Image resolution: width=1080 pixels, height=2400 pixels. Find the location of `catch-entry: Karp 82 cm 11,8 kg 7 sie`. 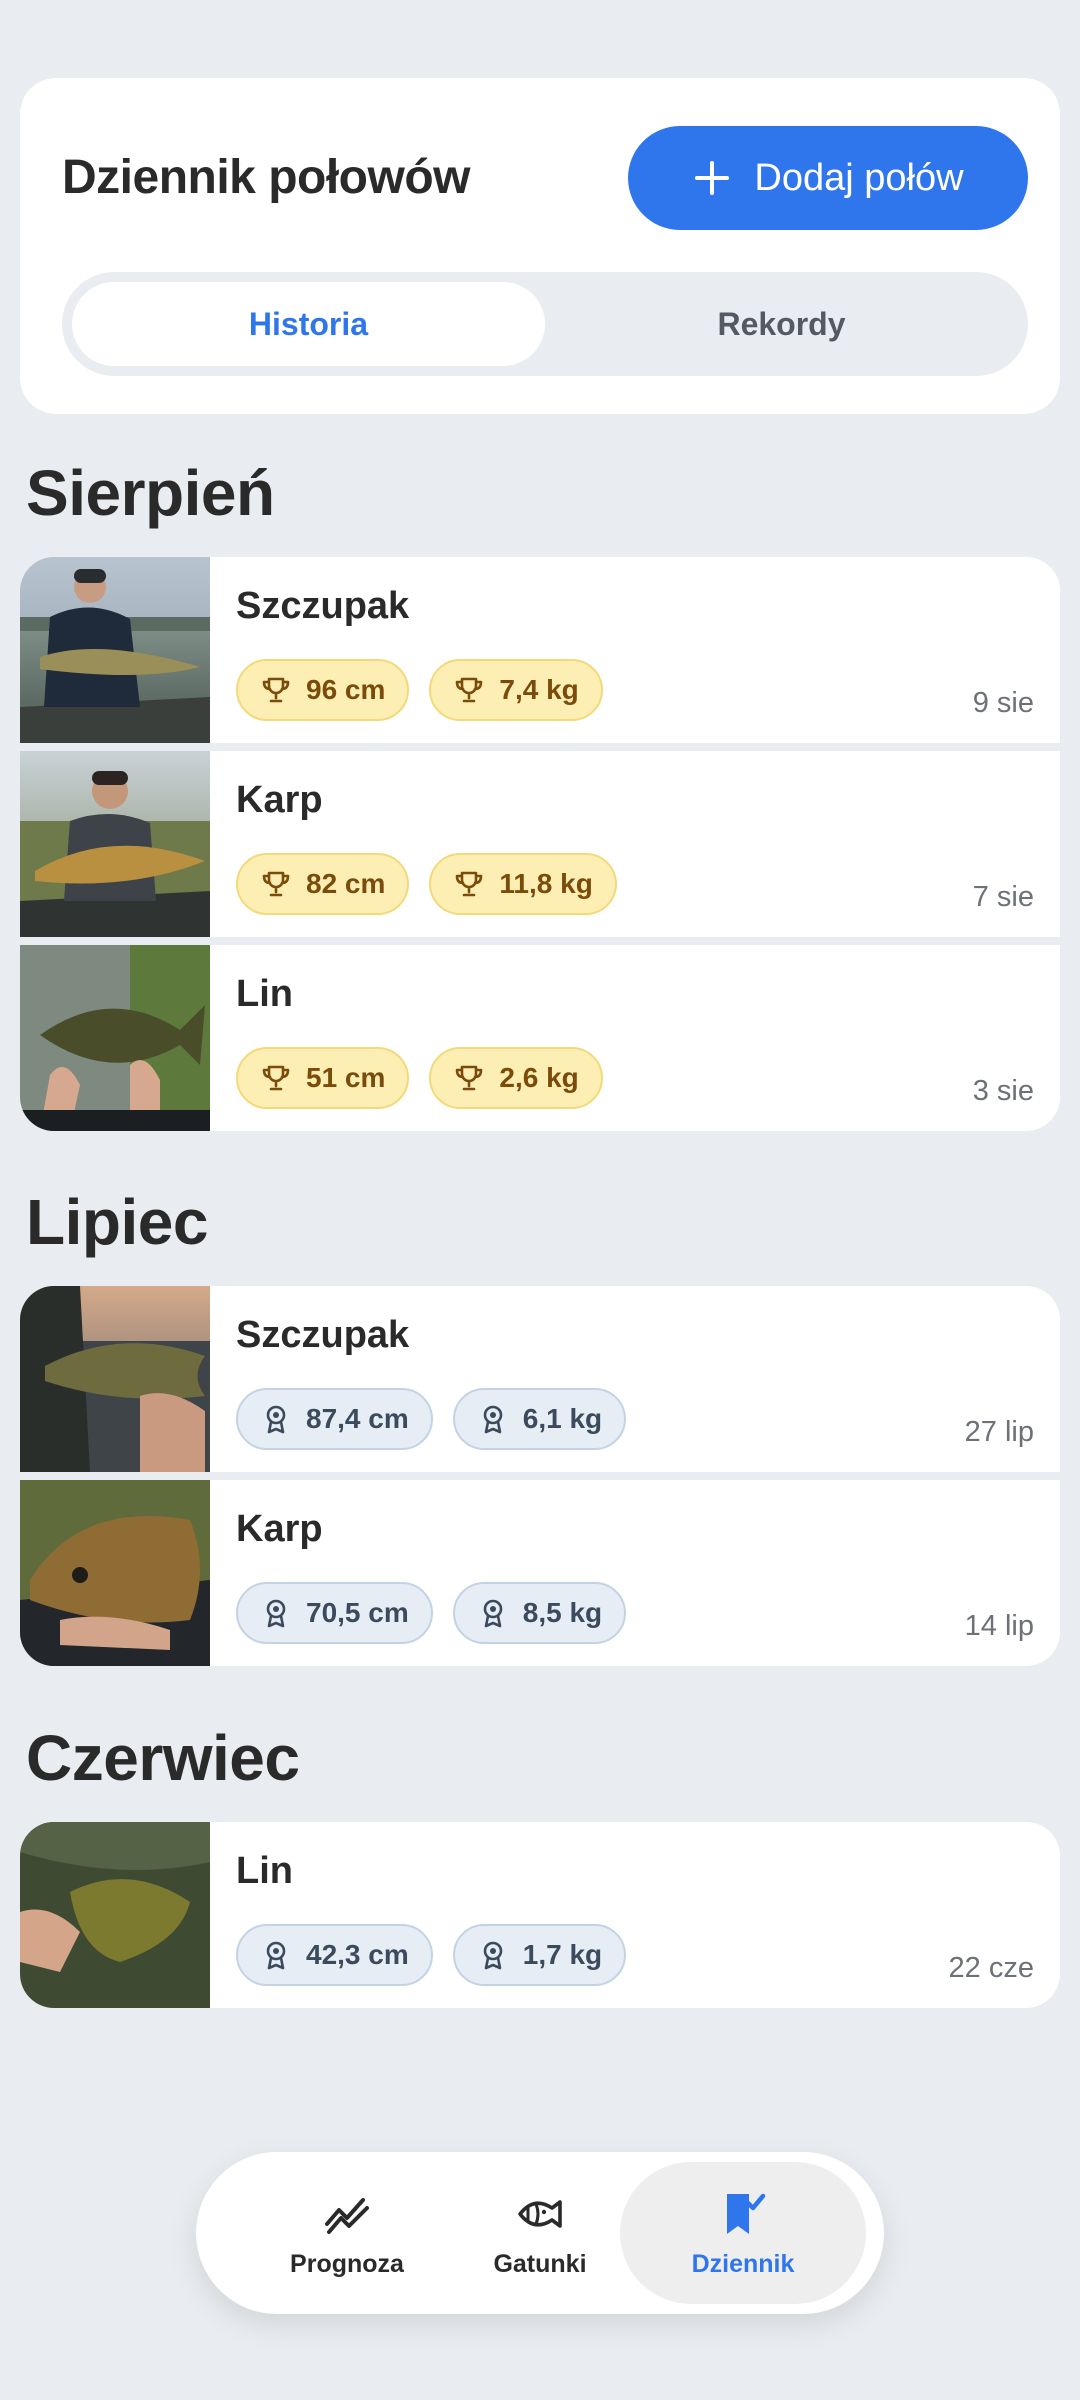

catch-entry: Karp 82 cm 11,8 kg 7 sie is located at coordinates (540, 844).